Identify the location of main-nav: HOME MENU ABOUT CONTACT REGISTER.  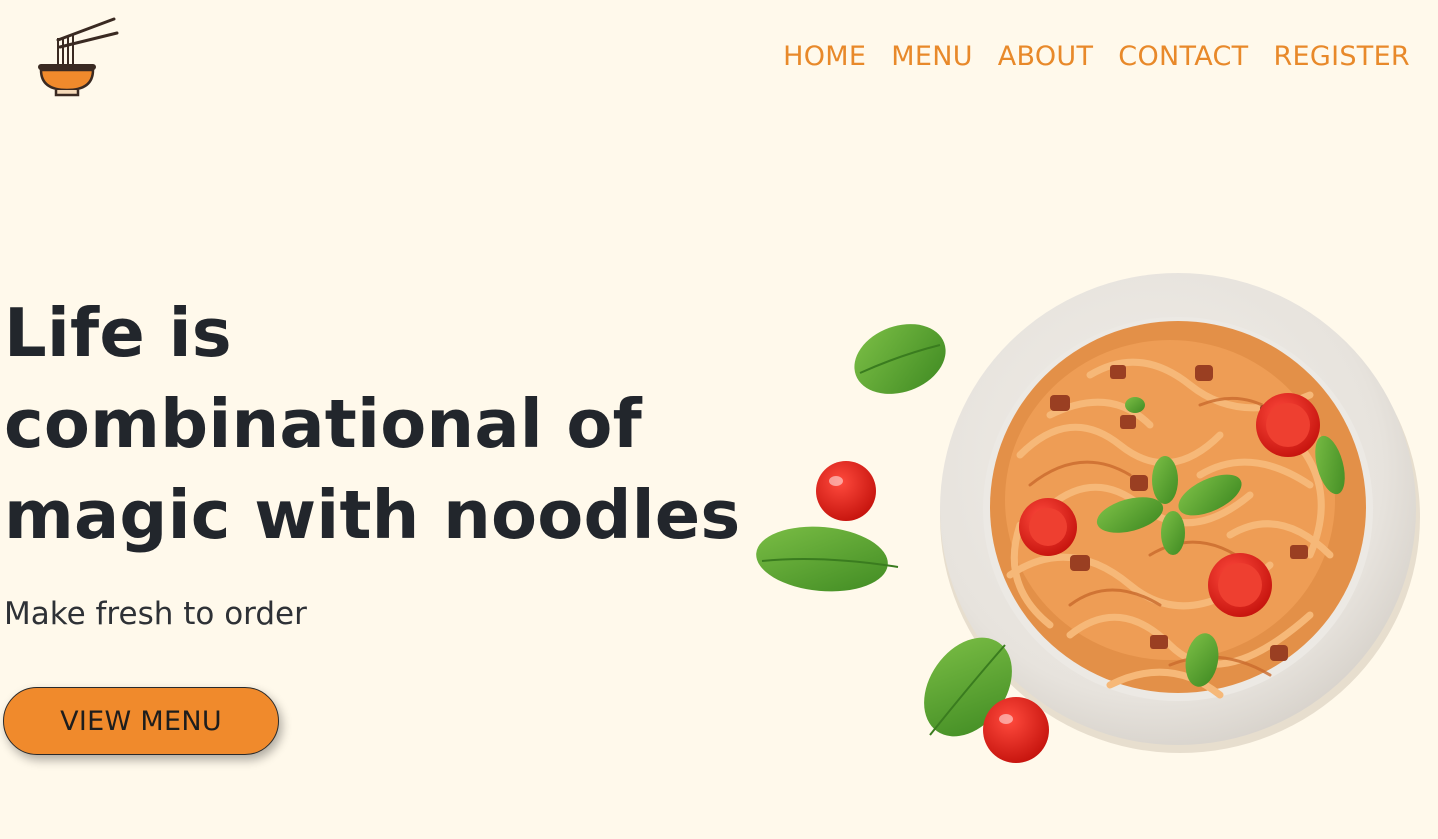
(1096, 57).